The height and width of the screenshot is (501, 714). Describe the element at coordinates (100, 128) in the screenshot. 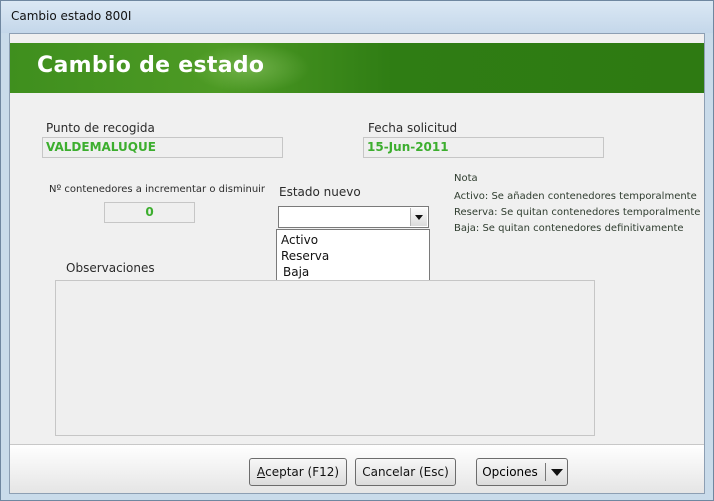

I see `punto-label: Punto de recogida` at that location.